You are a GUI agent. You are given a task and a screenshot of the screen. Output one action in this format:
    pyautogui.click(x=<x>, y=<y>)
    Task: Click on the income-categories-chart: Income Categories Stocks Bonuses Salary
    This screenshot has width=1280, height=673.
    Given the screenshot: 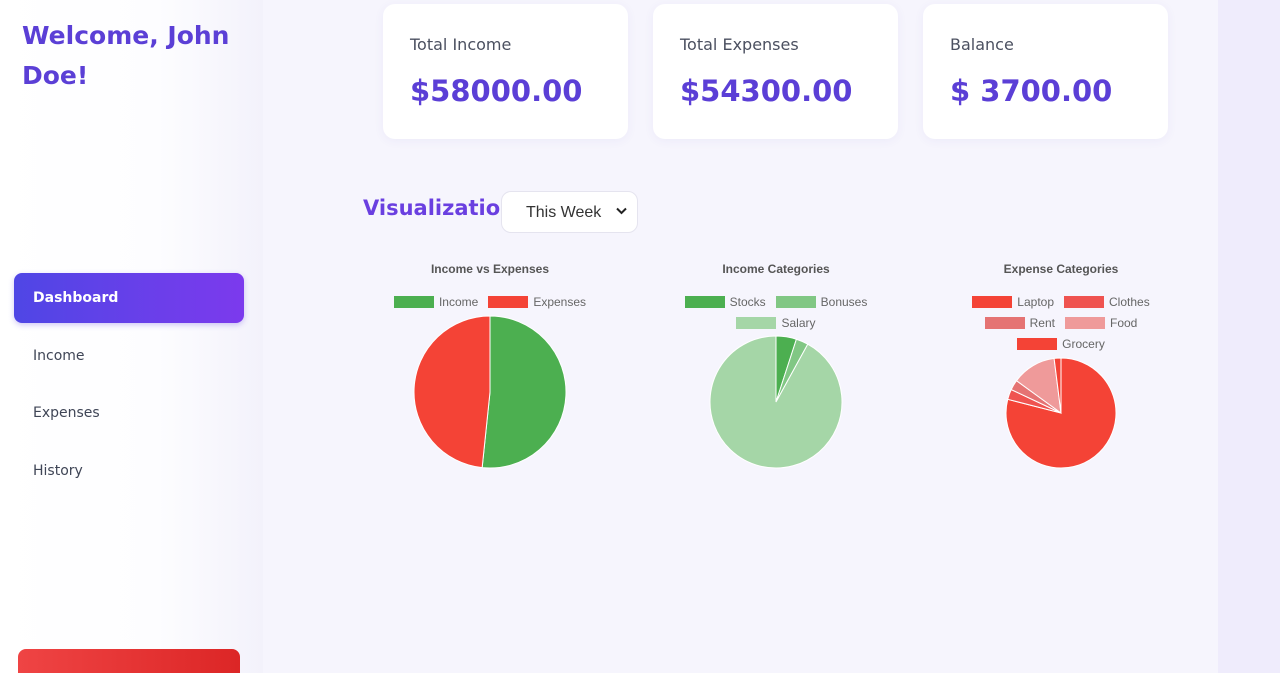 What is the action you would take?
    pyautogui.click(x=776, y=370)
    